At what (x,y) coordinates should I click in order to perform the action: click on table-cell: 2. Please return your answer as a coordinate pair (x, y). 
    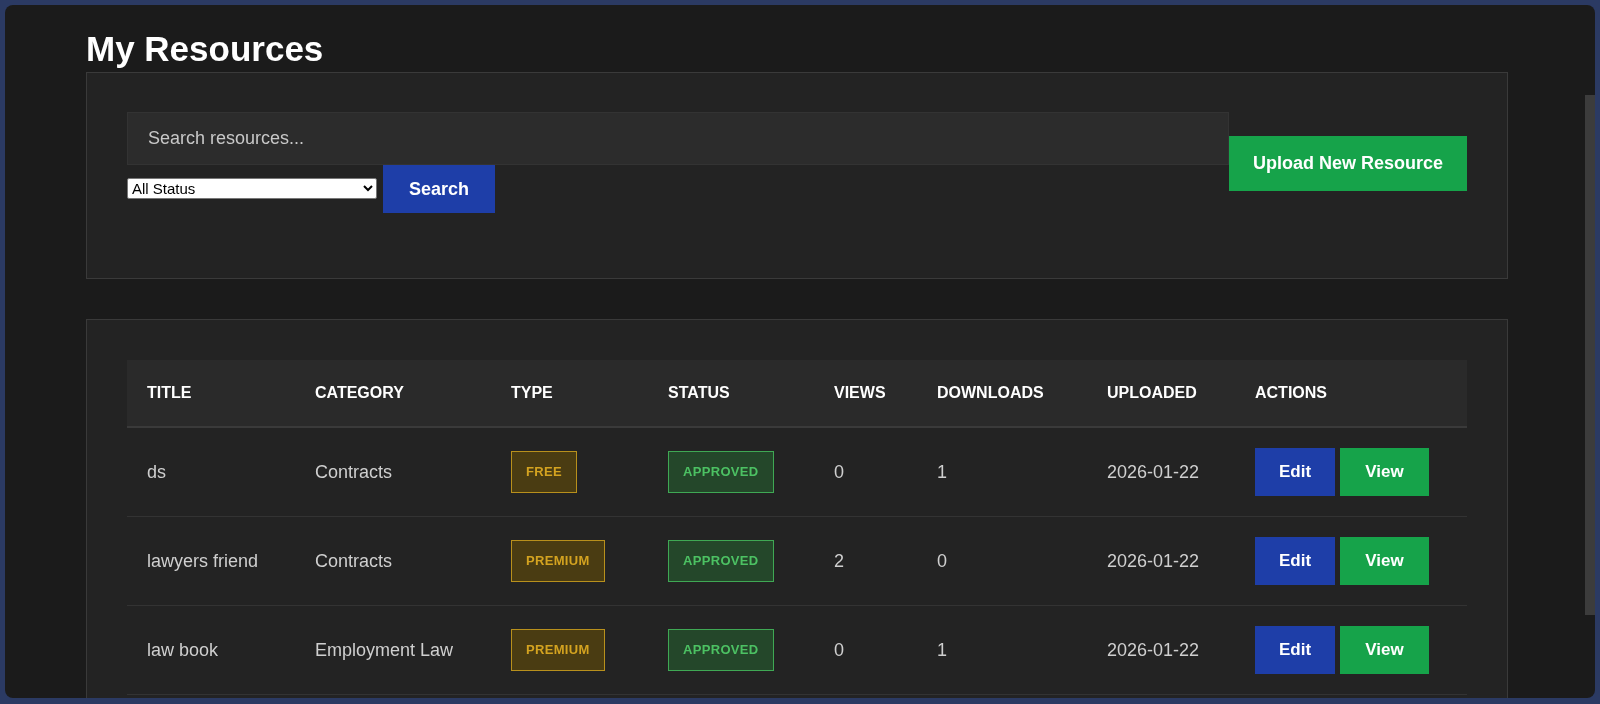
    Looking at the image, I should click on (839, 560).